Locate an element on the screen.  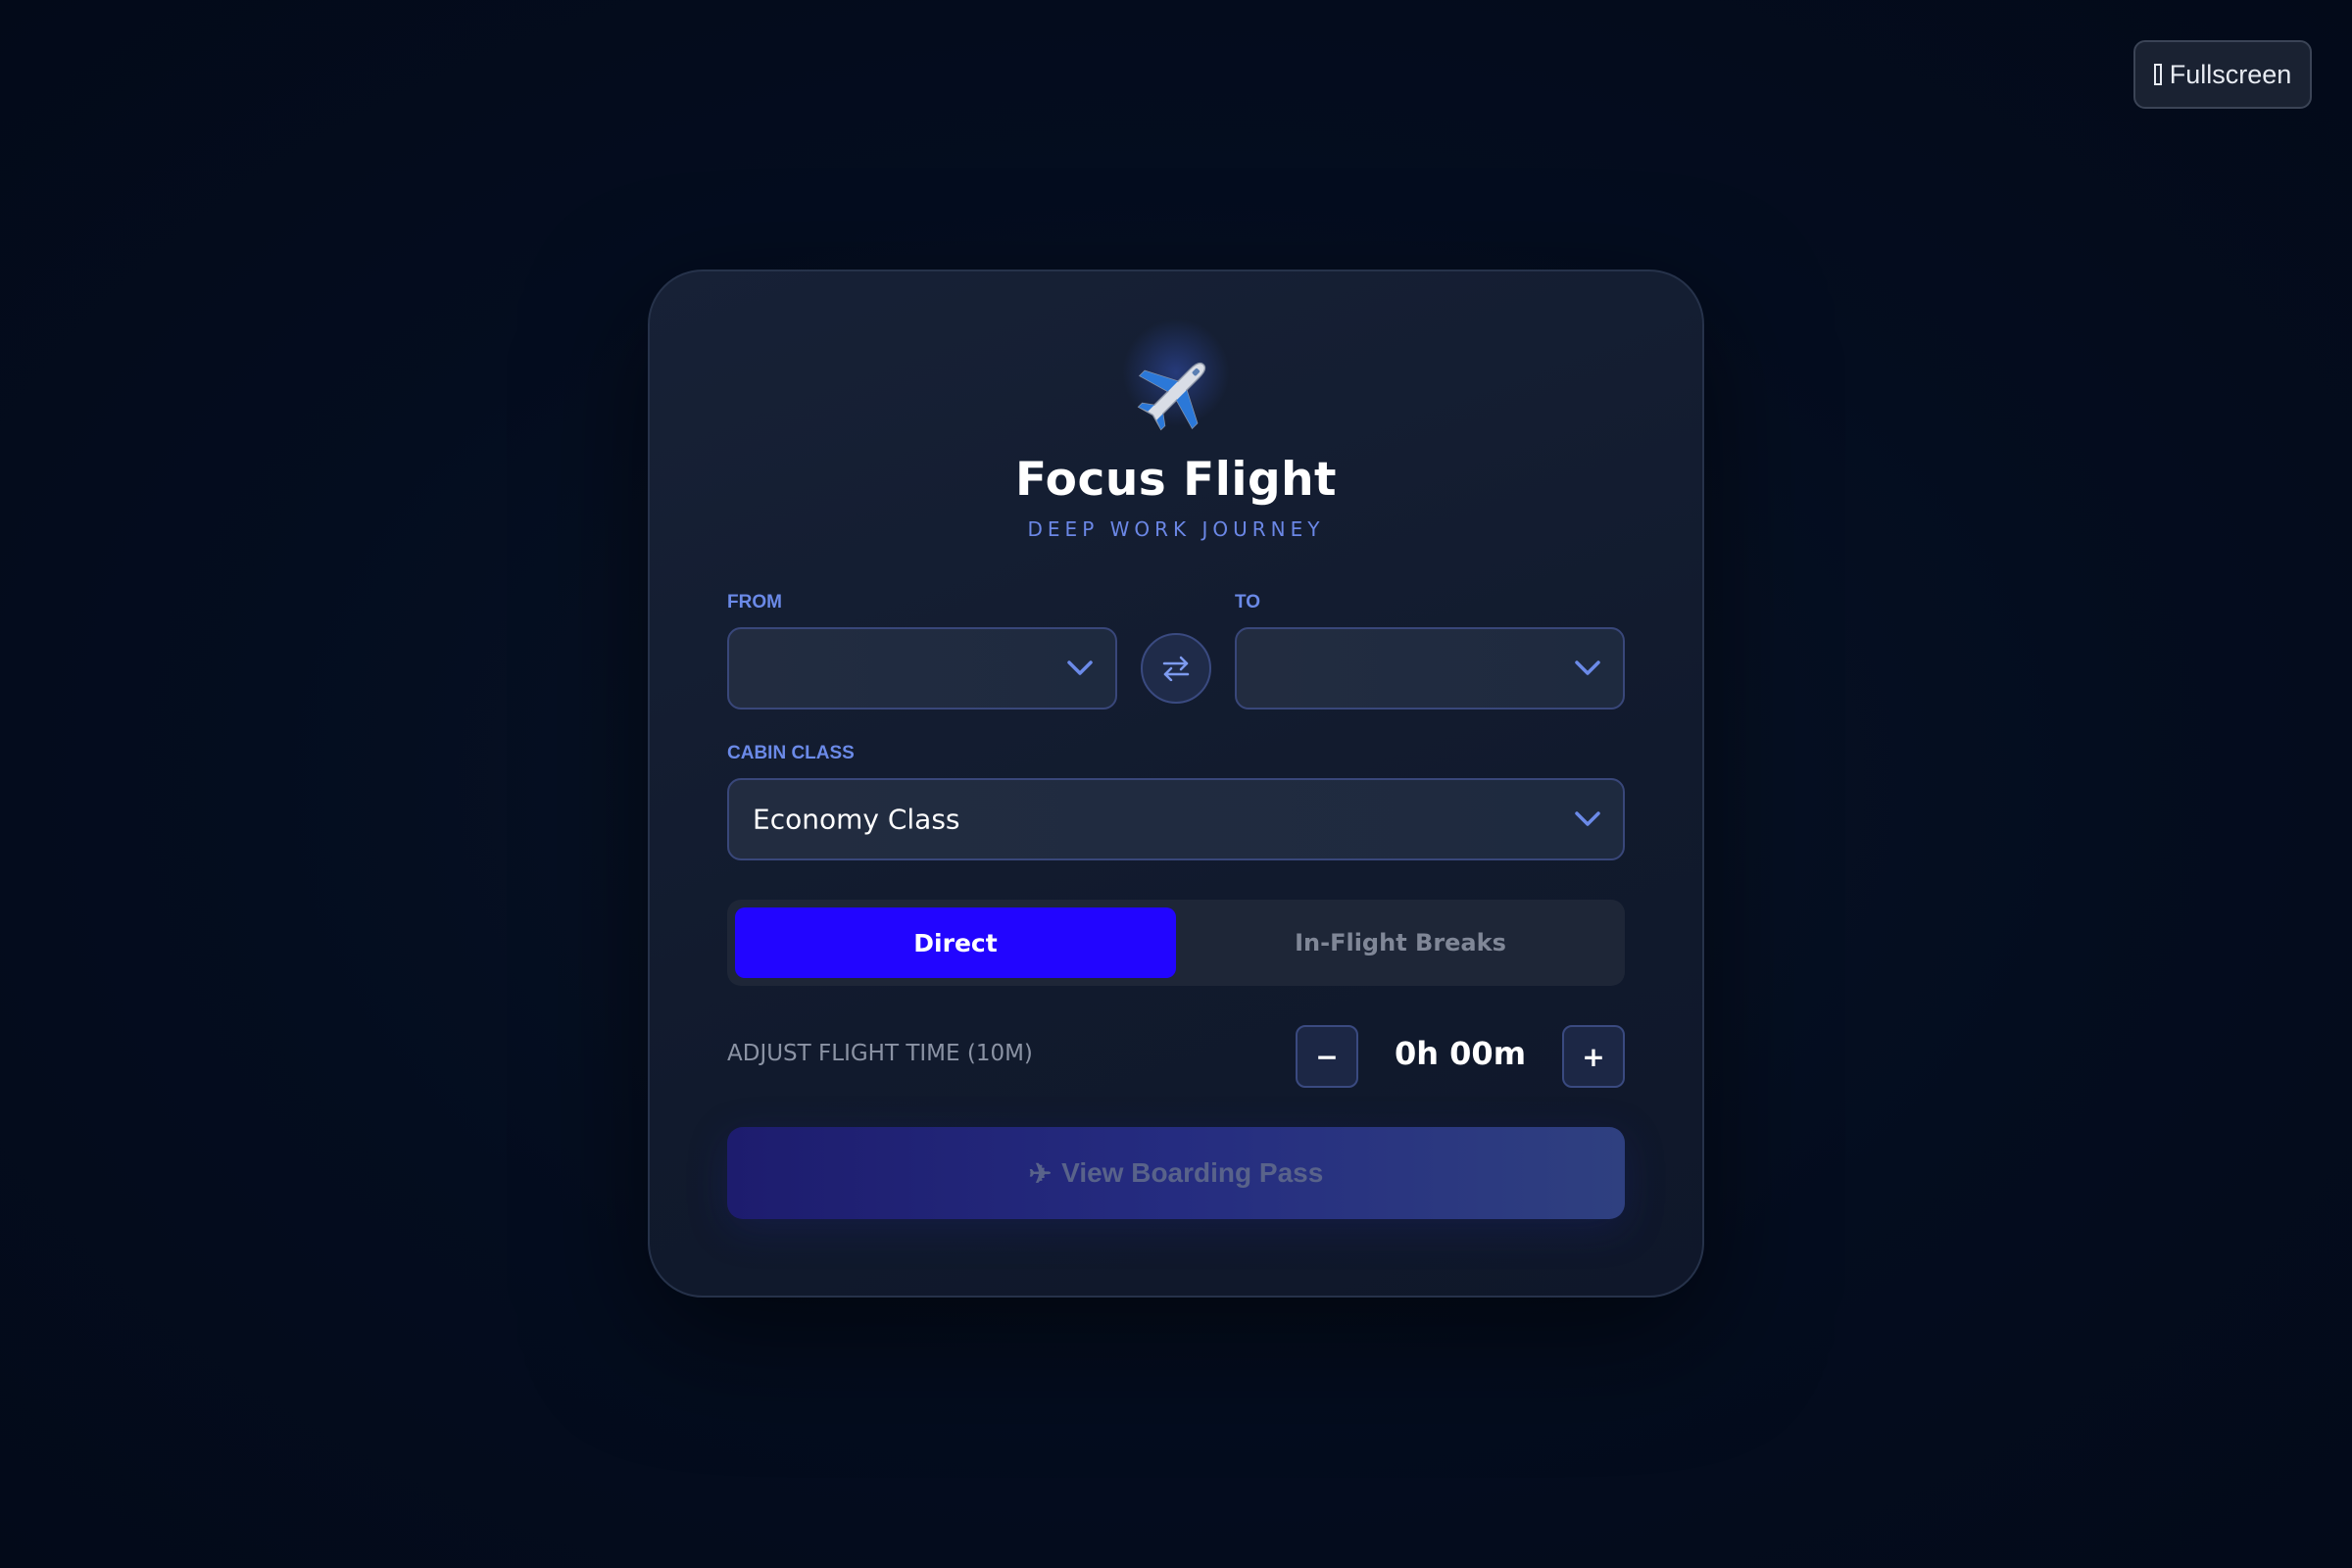
view-boarding-pass-button: ✈ View Boarding Pass is located at coordinates (1176, 1173).